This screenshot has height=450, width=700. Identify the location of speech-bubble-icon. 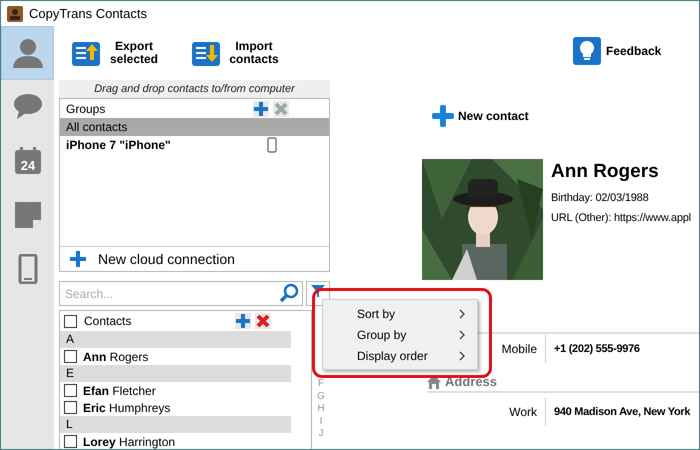
(27, 107).